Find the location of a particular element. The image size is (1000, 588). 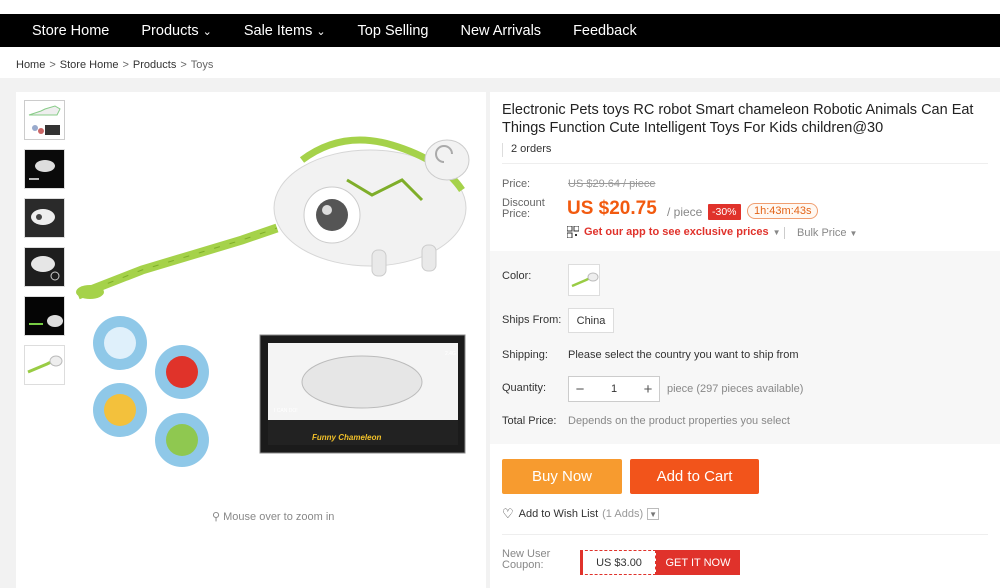

nav-top-selling: Top Selling is located at coordinates (393, 30).